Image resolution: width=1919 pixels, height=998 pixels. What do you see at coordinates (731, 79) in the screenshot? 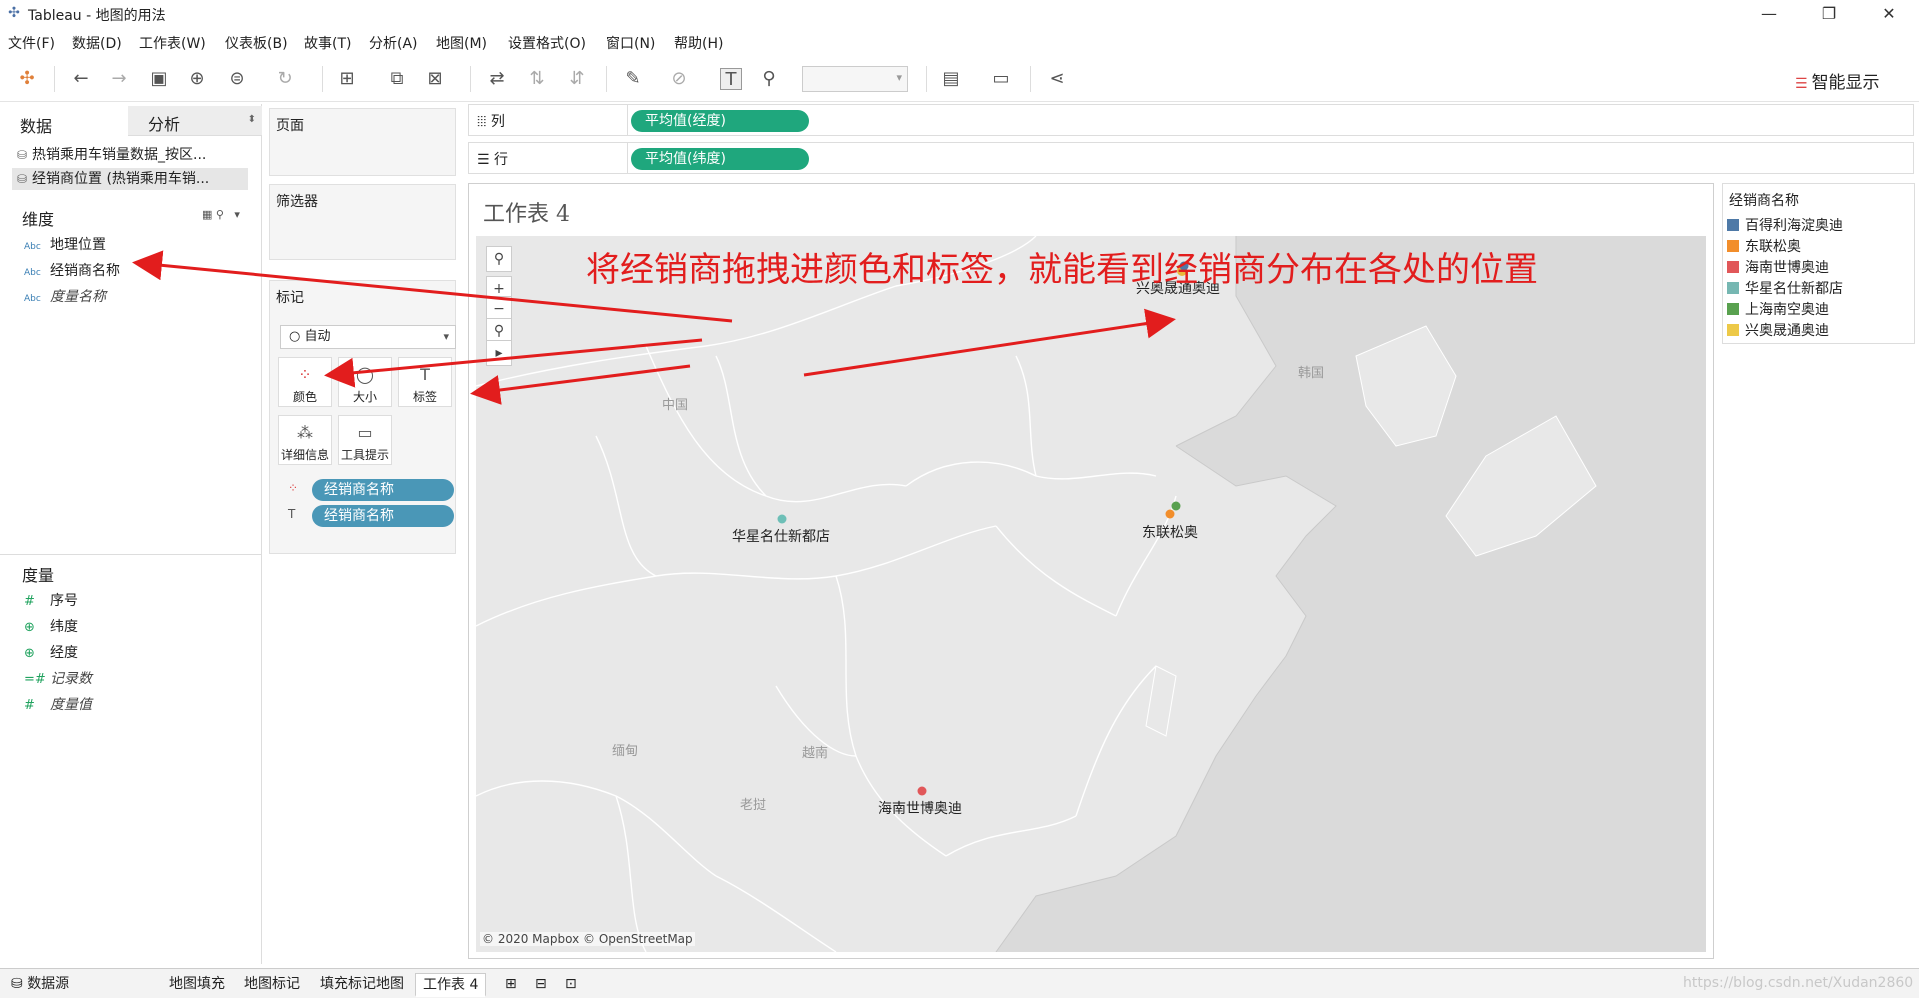
I see `show-mark-labels-icon: T` at bounding box center [731, 79].